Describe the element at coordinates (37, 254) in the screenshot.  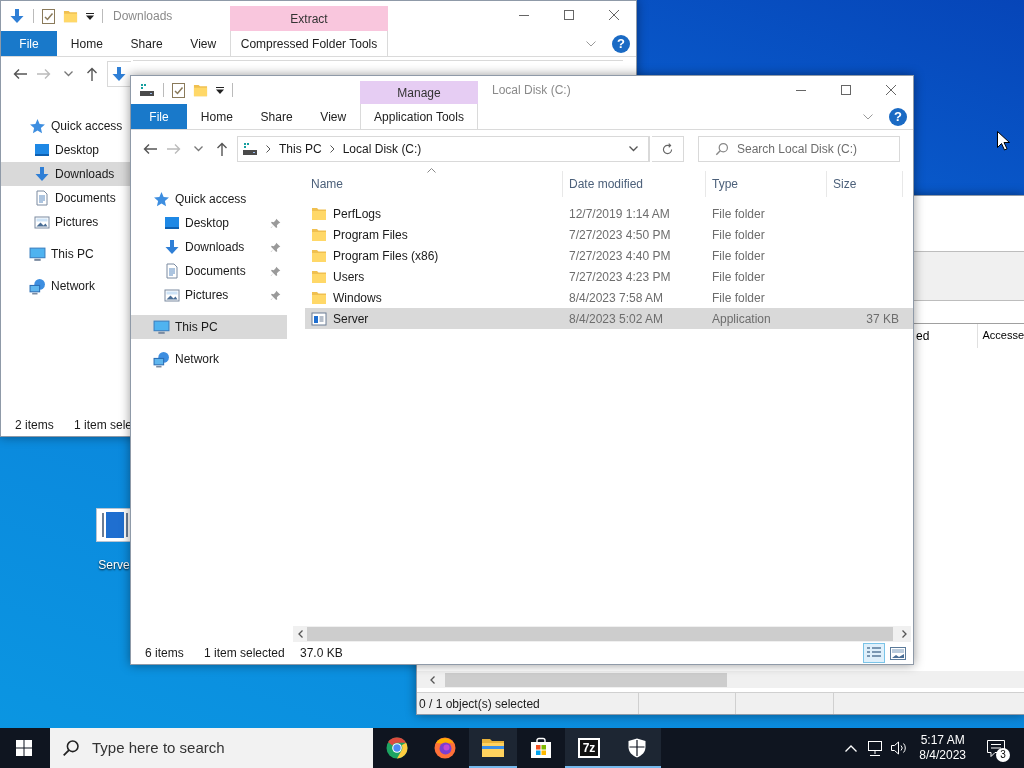
I see `computer-icon` at that location.